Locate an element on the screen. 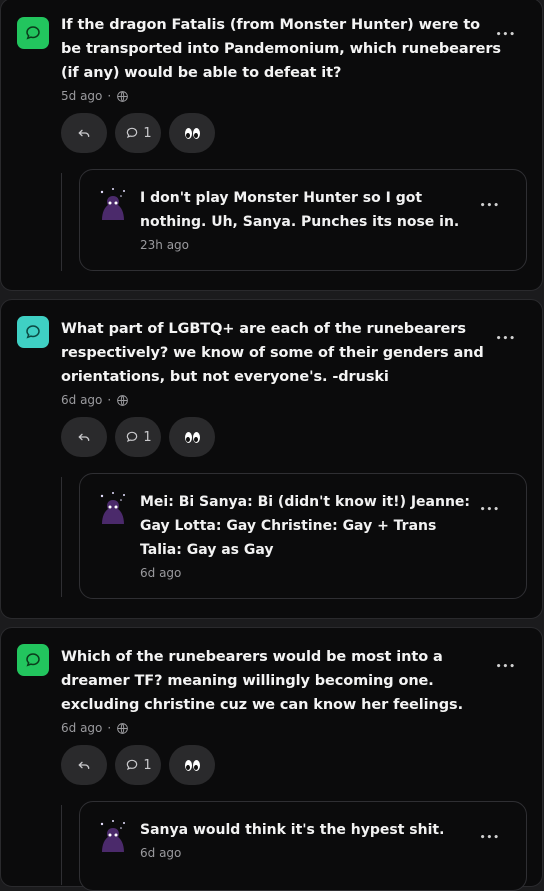 The height and width of the screenshot is (891, 544). post-meta: 5d ago · is located at coordinates (95, 96).